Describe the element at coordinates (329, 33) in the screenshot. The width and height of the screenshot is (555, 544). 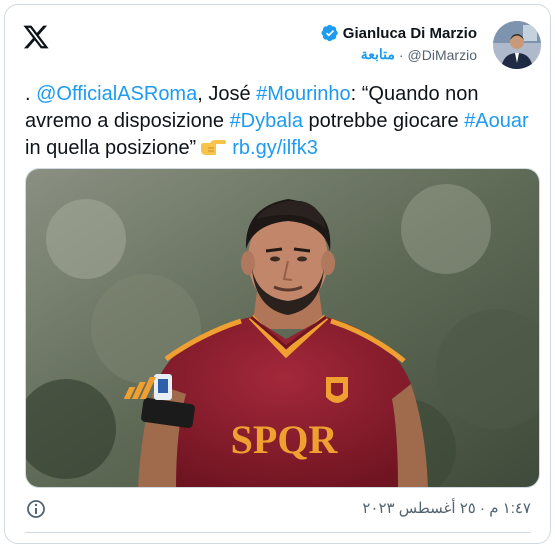
I see `verified-badge-icon` at that location.